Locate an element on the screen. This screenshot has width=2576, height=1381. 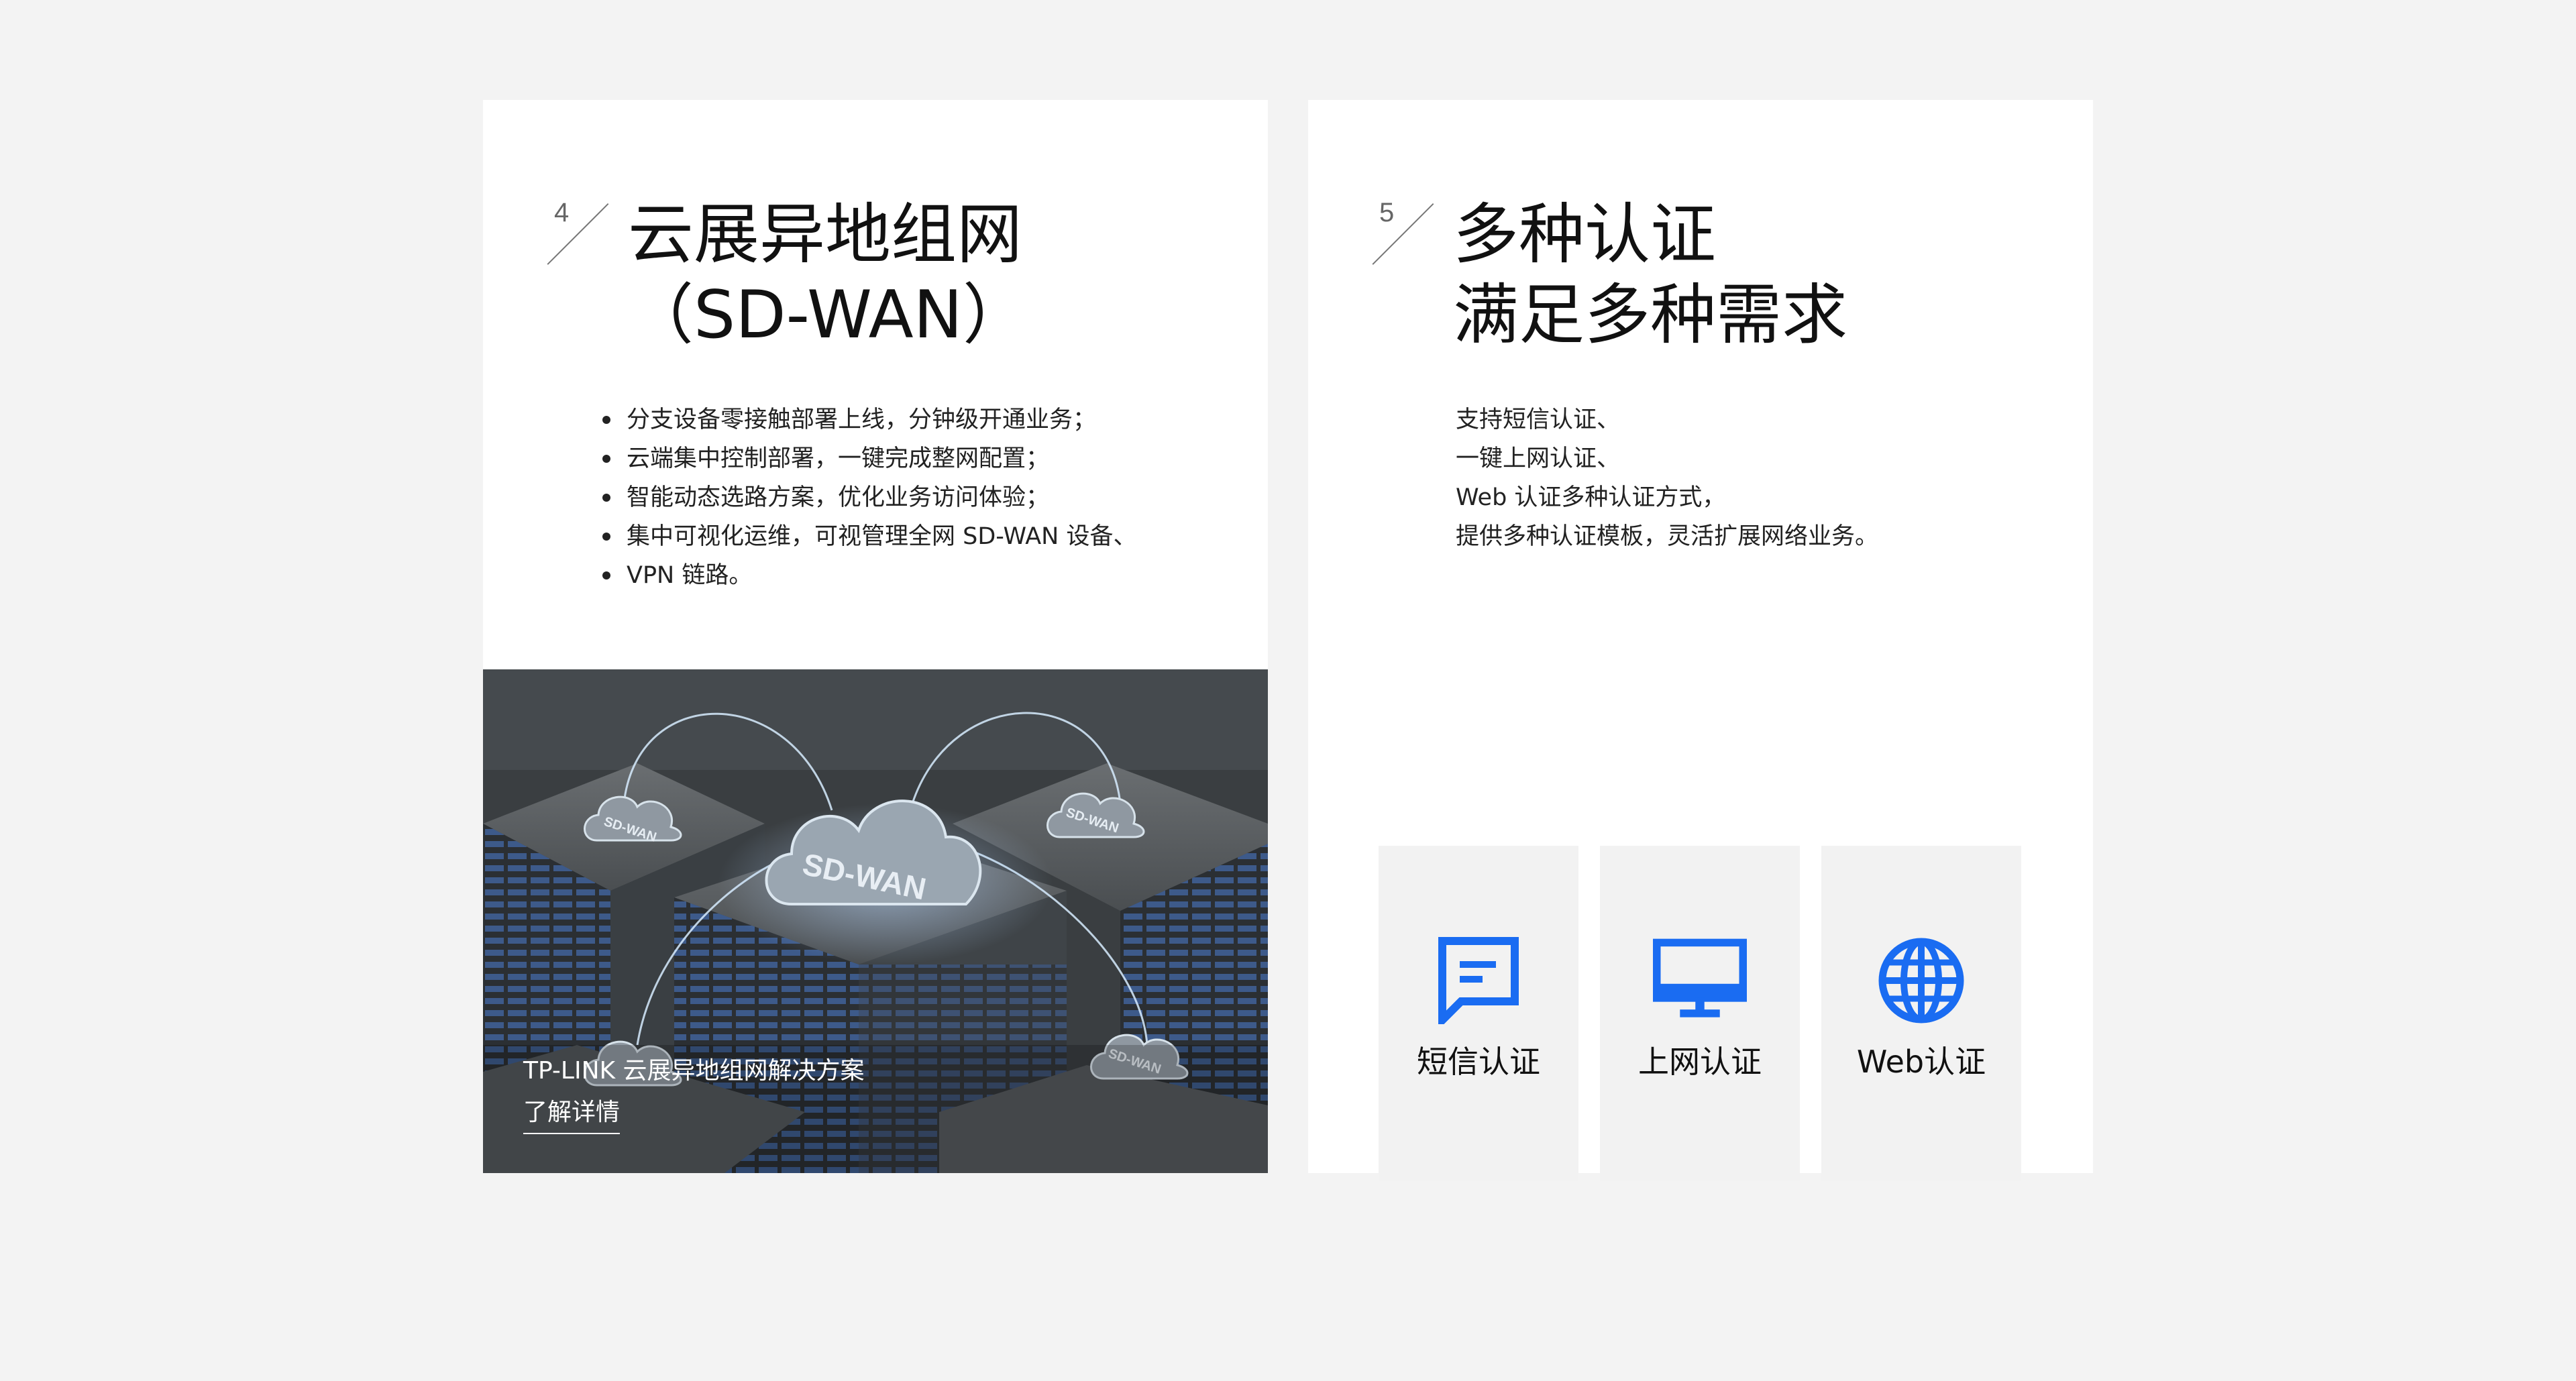
solution-caption: TP-LINK 云展异地组网解决方案 is located at coordinates (694, 1071).